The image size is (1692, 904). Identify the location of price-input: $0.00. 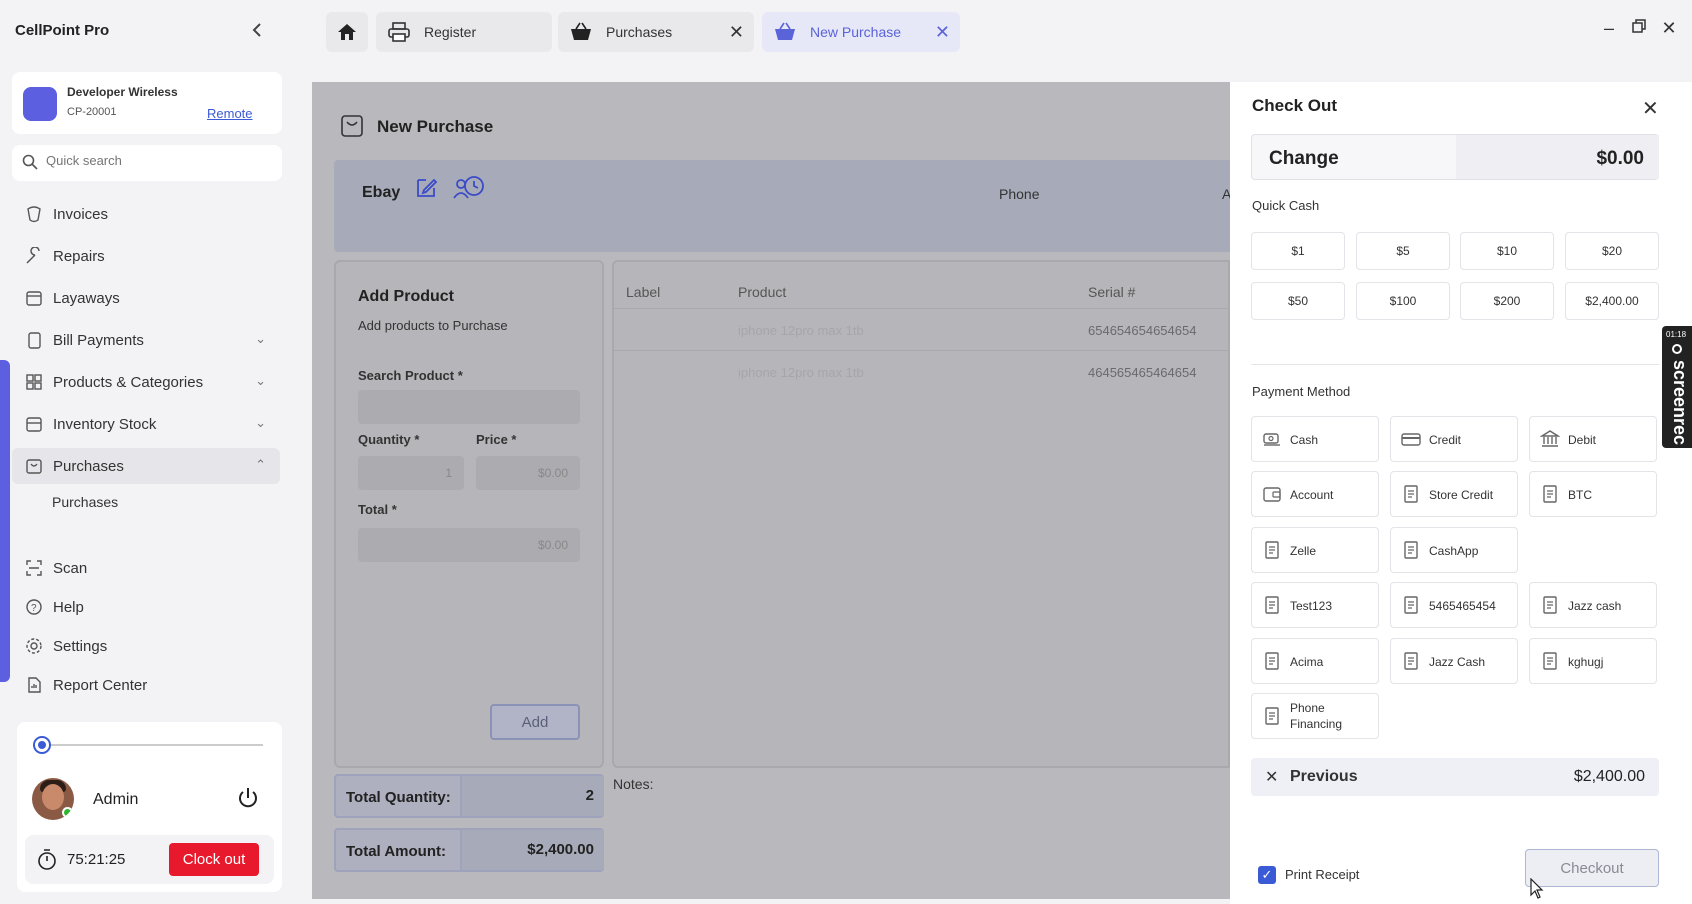
(528, 473).